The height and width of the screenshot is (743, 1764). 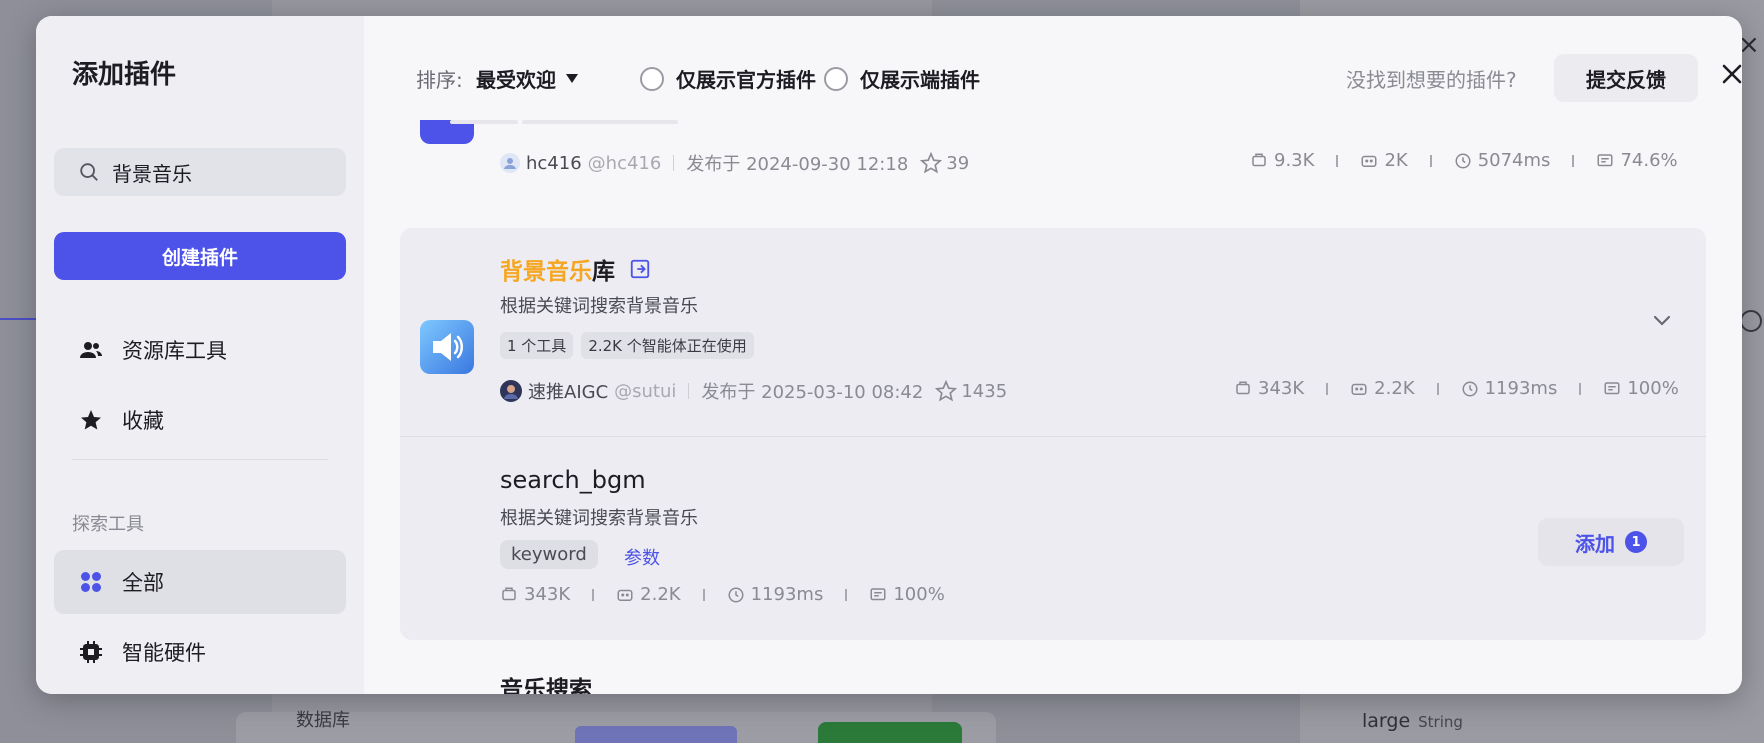 What do you see at coordinates (1281, 388) in the screenshot?
I see `plugin-calls: 343K` at bounding box center [1281, 388].